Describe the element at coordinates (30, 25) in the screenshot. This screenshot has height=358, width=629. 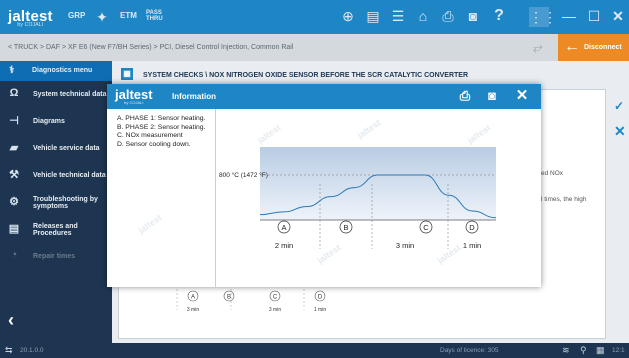
I see `brand-sub: by COJALI` at that location.